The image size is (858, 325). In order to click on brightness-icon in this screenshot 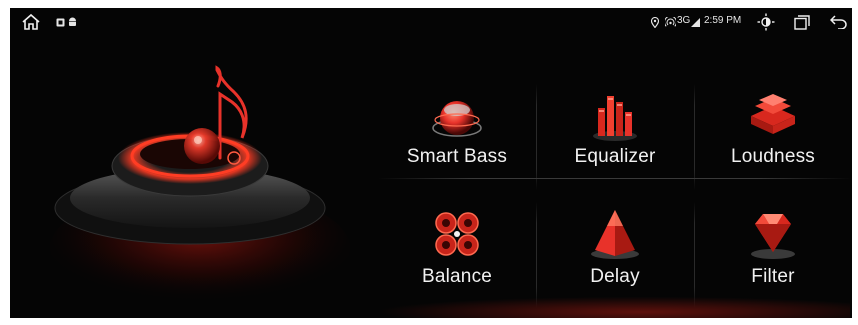, I will do `click(766, 22)`.